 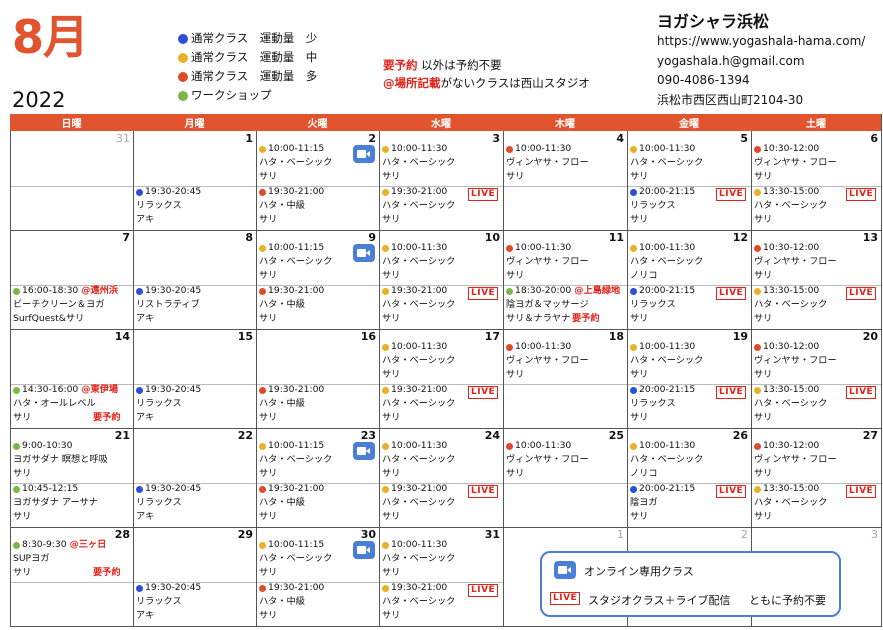 What do you see at coordinates (703, 80) in the screenshot?
I see `phone-number: 090-4086-1394` at bounding box center [703, 80].